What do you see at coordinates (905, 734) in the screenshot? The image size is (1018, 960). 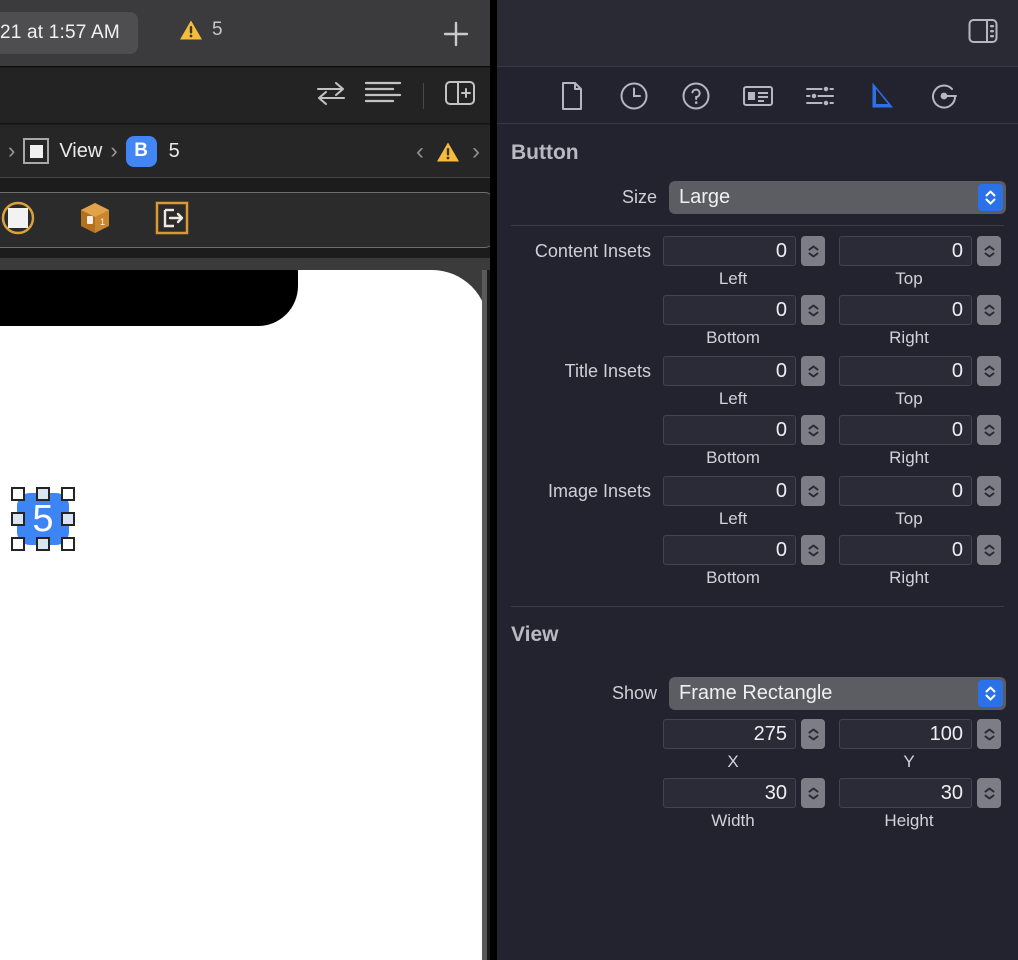 I see `frame-y-input: 100` at bounding box center [905, 734].